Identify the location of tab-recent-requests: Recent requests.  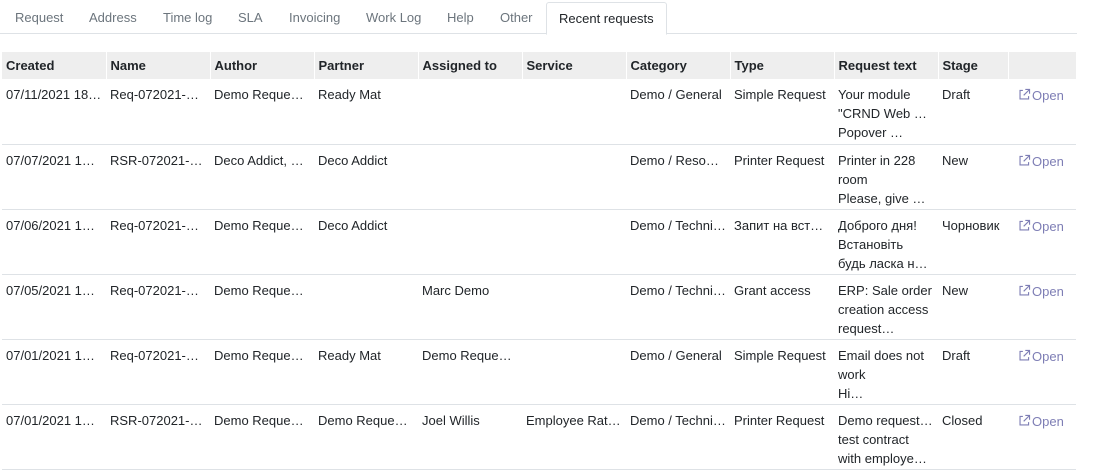
(606, 18).